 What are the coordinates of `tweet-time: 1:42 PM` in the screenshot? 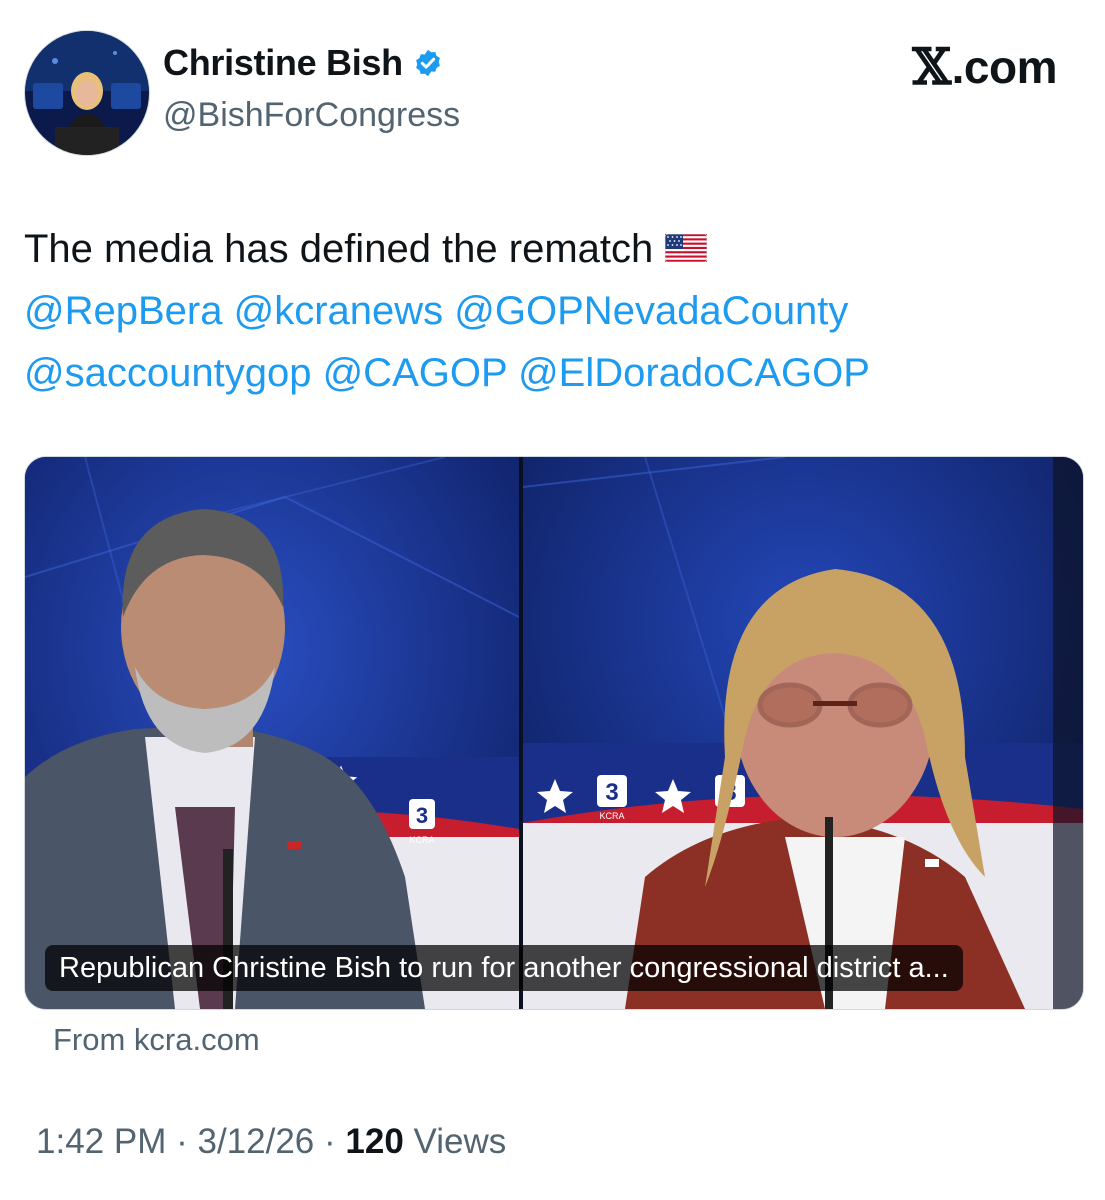 It's located at (101, 1141).